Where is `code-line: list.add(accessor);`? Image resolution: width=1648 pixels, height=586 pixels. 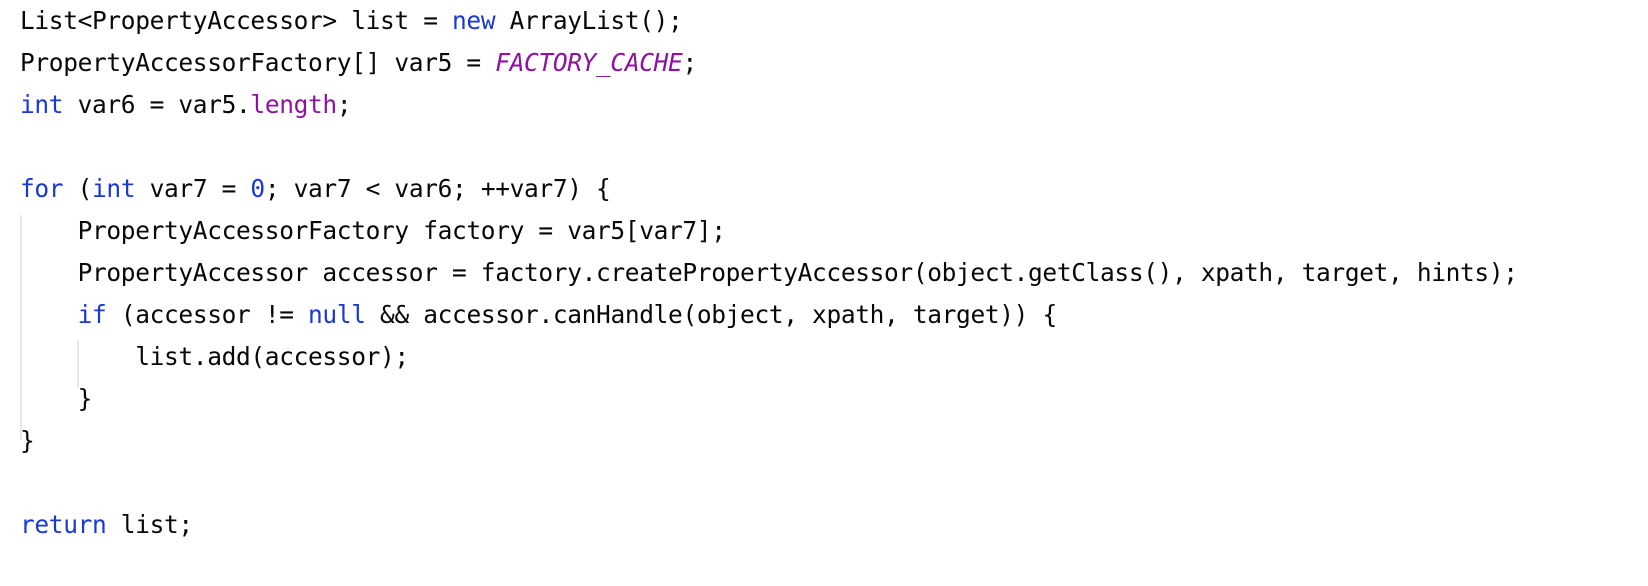 code-line: list.add(accessor); is located at coordinates (824, 357).